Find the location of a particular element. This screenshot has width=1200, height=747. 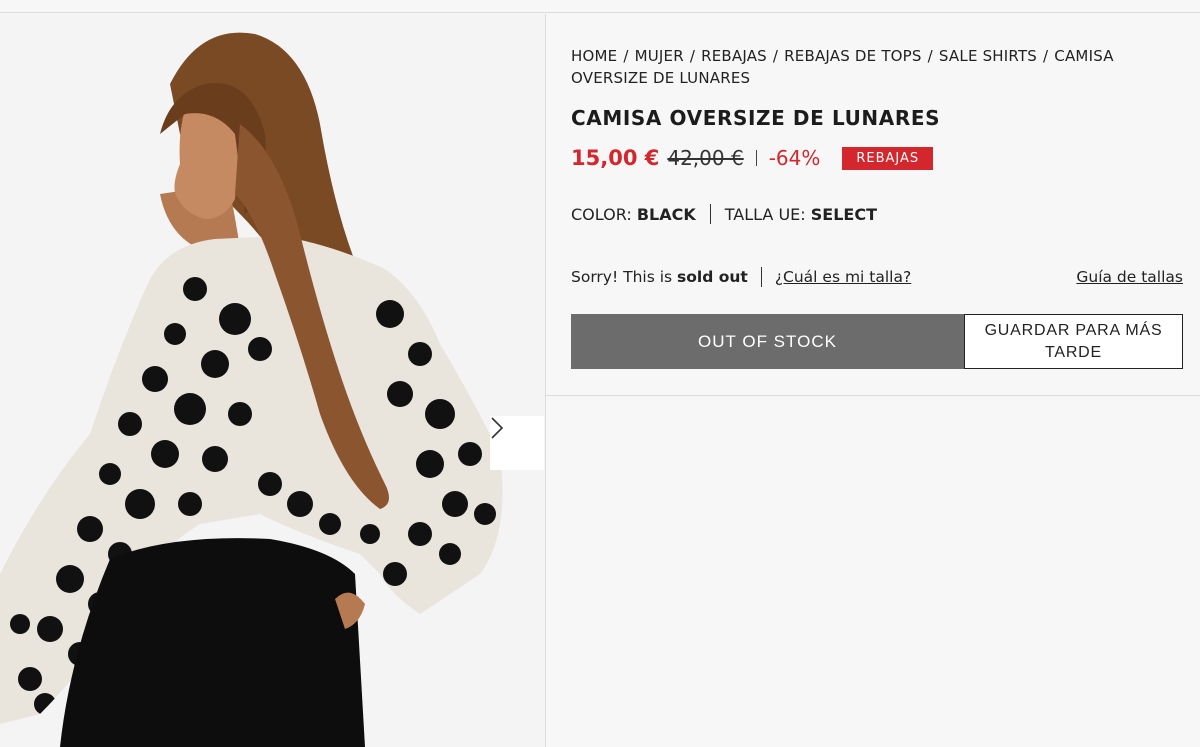

breadcrumb-sale-shirts: SALE SHIRTS is located at coordinates (988, 56).